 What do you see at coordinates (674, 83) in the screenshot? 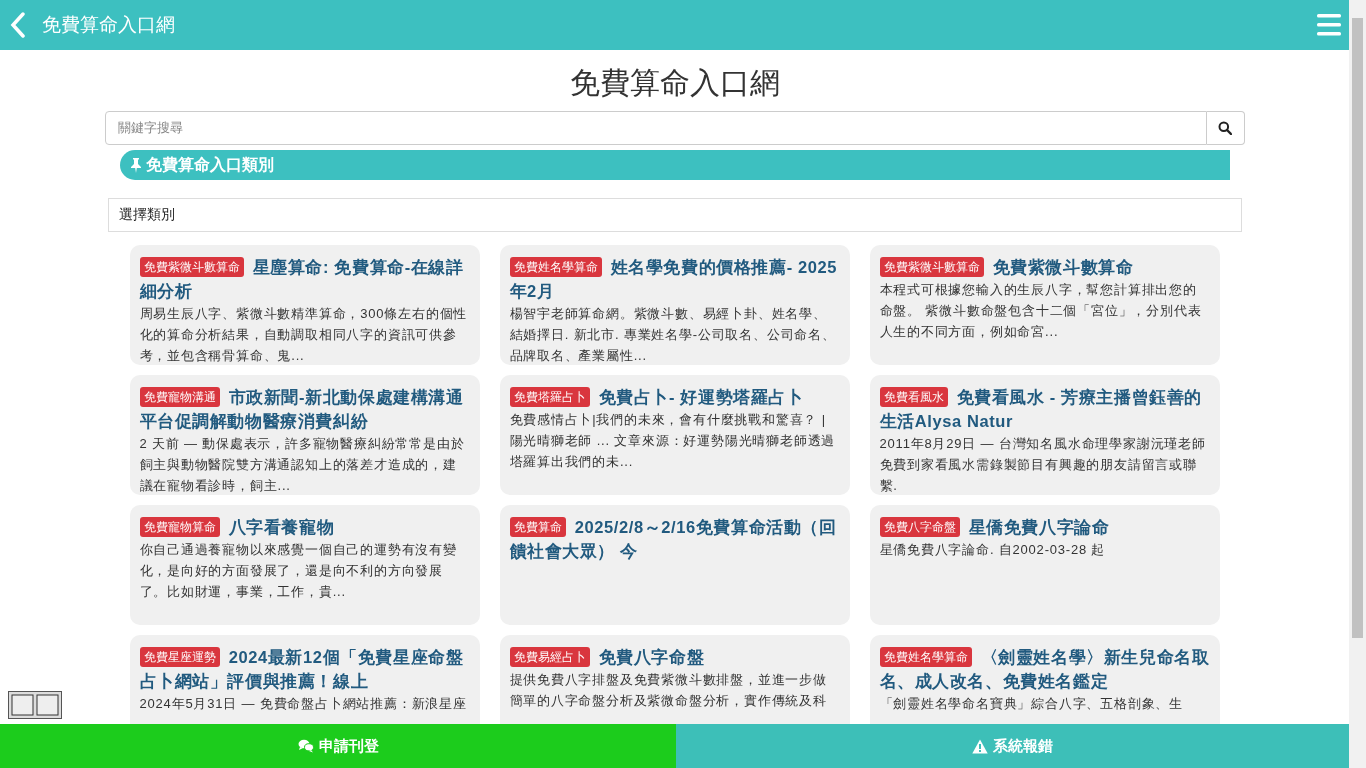
I see `page-heading: 免費算命入口網` at bounding box center [674, 83].